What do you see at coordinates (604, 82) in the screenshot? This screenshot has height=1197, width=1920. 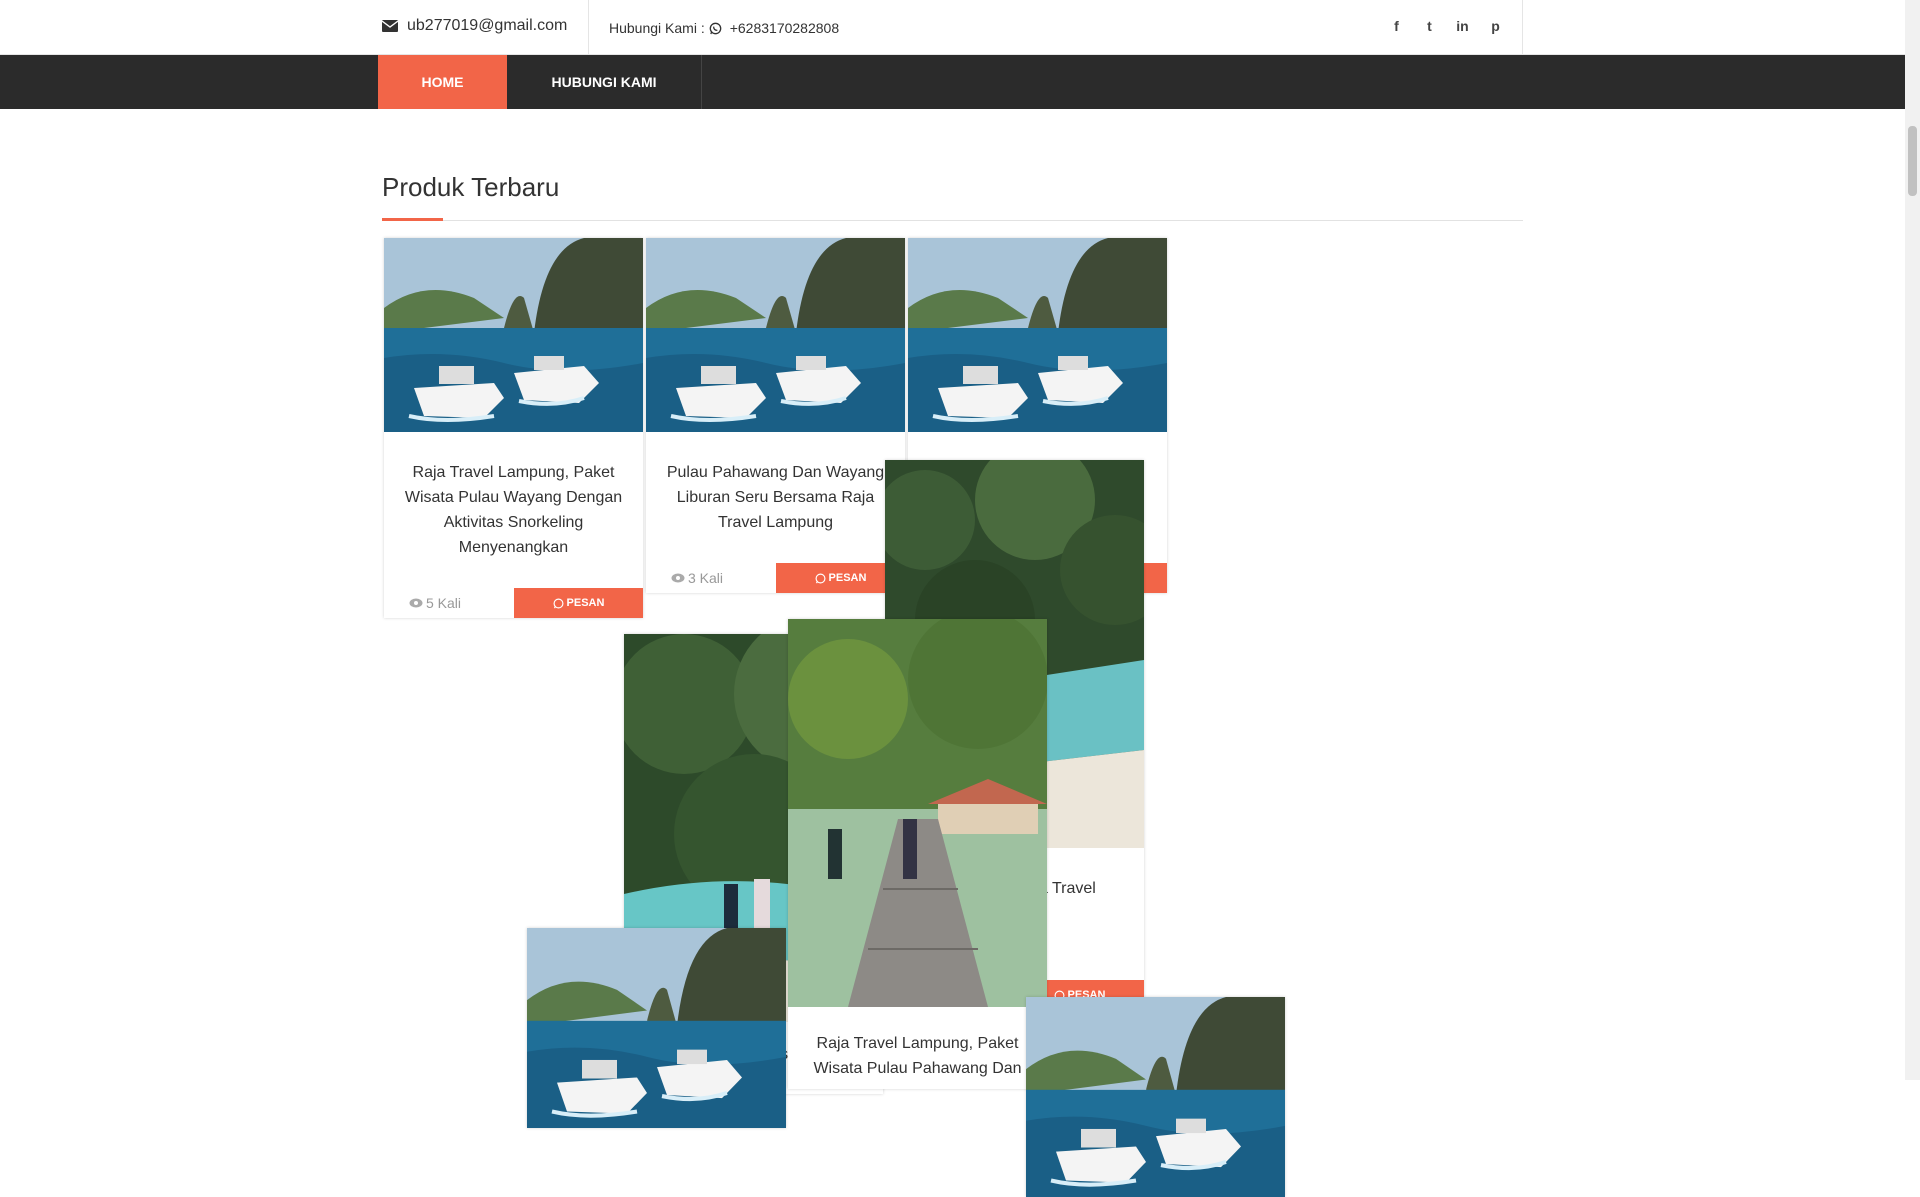 I see `nav-contact: HUBUNGI KAMI` at bounding box center [604, 82].